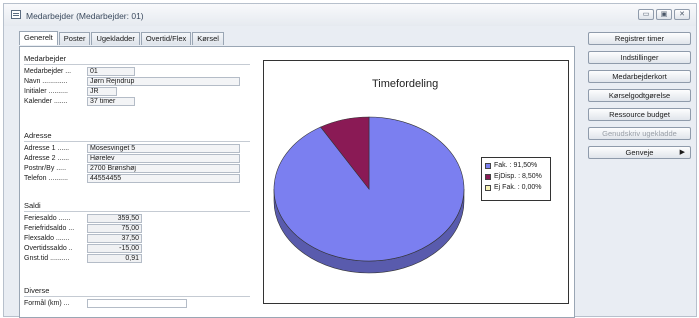 This screenshot has width=699, height=318. What do you see at coordinates (639, 95) in the screenshot?
I see `korselgodtgorelse-button: Kørselgodtgørelse` at bounding box center [639, 95].